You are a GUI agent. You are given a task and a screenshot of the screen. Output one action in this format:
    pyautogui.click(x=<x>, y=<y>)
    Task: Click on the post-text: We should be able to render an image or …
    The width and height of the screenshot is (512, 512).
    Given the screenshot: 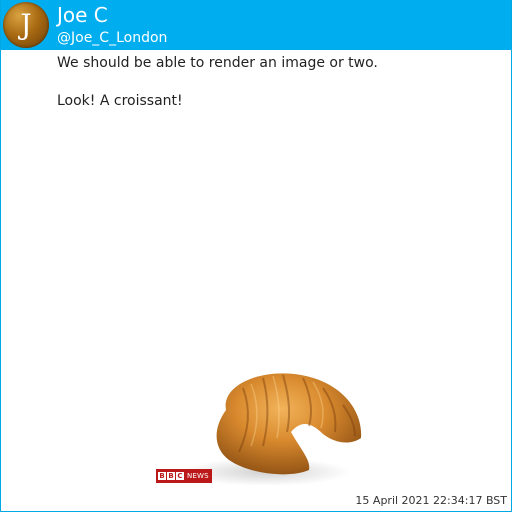 What is the action you would take?
    pyautogui.click(x=277, y=92)
    